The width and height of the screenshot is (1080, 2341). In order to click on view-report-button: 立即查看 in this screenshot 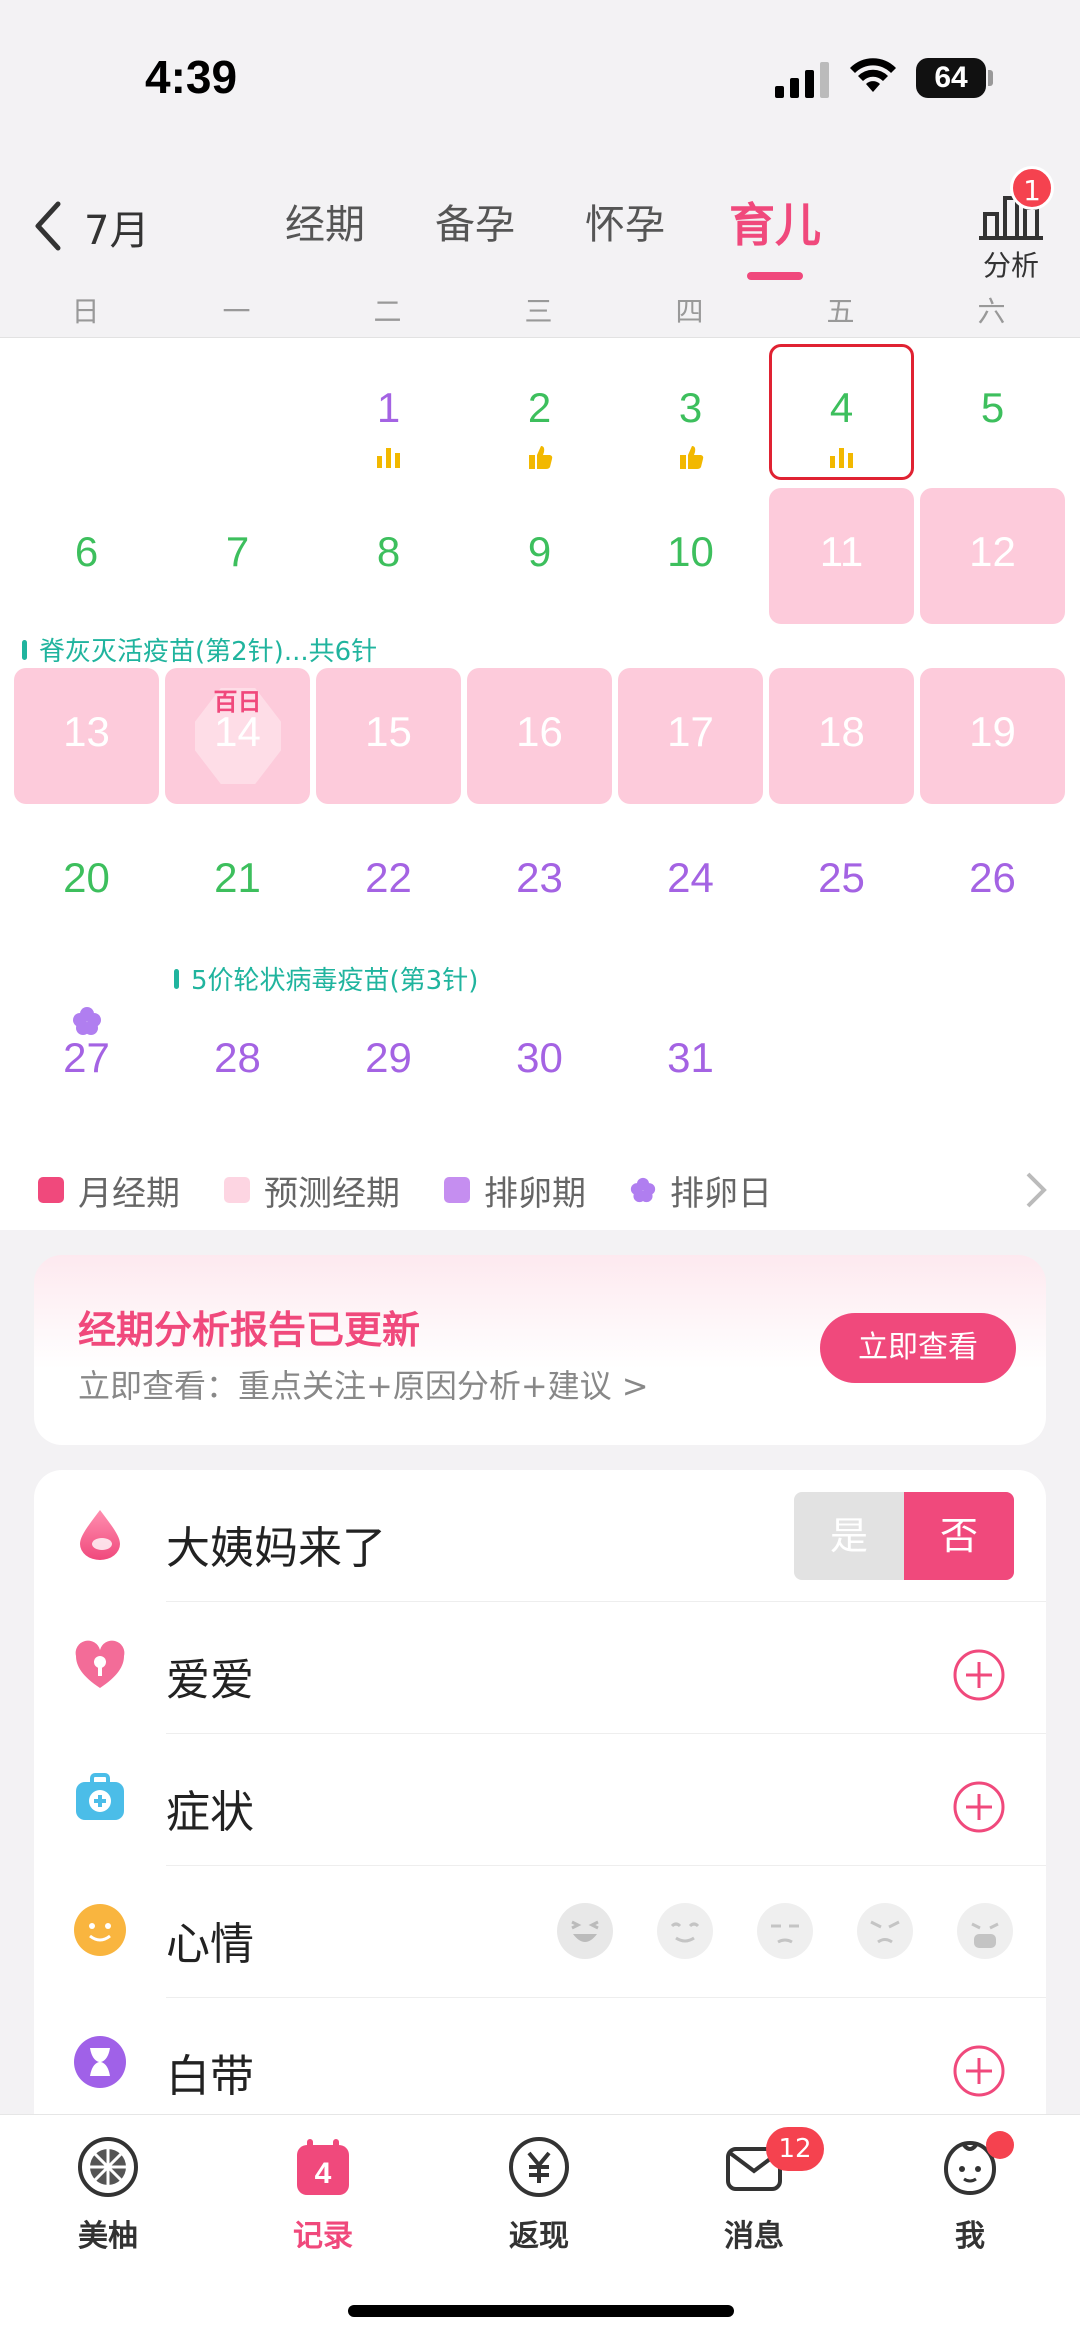, I will do `click(918, 1348)`.